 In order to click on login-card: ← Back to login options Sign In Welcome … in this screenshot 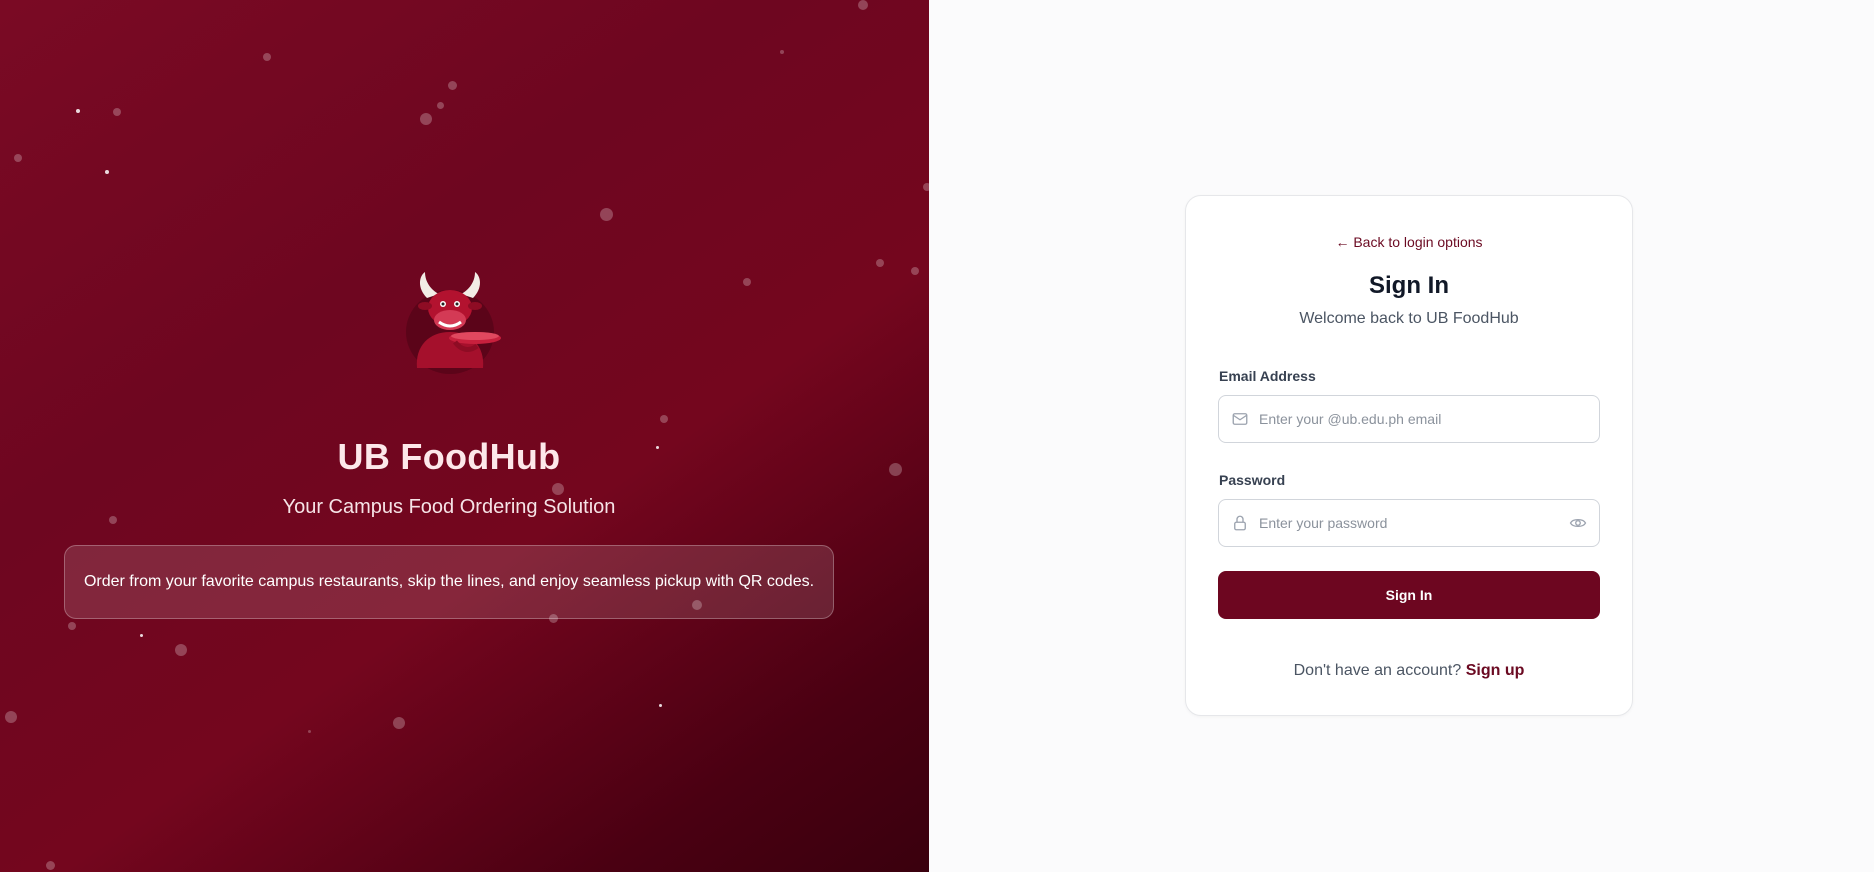, I will do `click(1409, 455)`.